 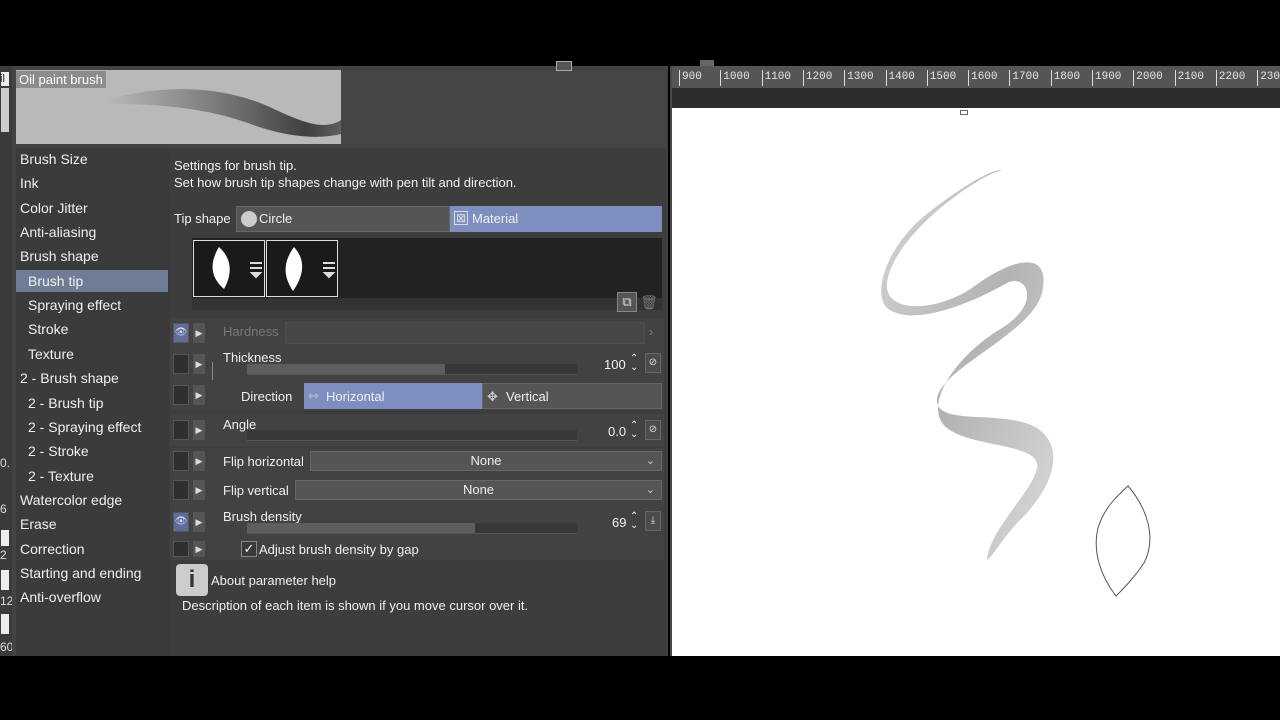 What do you see at coordinates (355, 396) in the screenshot?
I see `horizontal-label: Horizontal` at bounding box center [355, 396].